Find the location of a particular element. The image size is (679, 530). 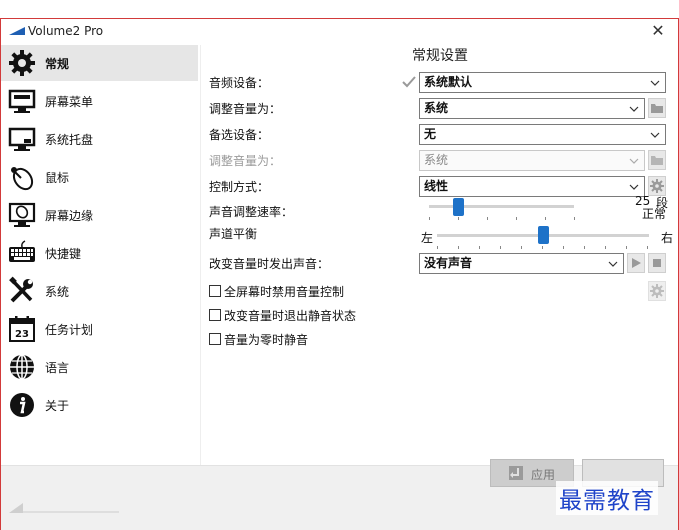

volume-rate-ticks is located at coordinates (502, 218).